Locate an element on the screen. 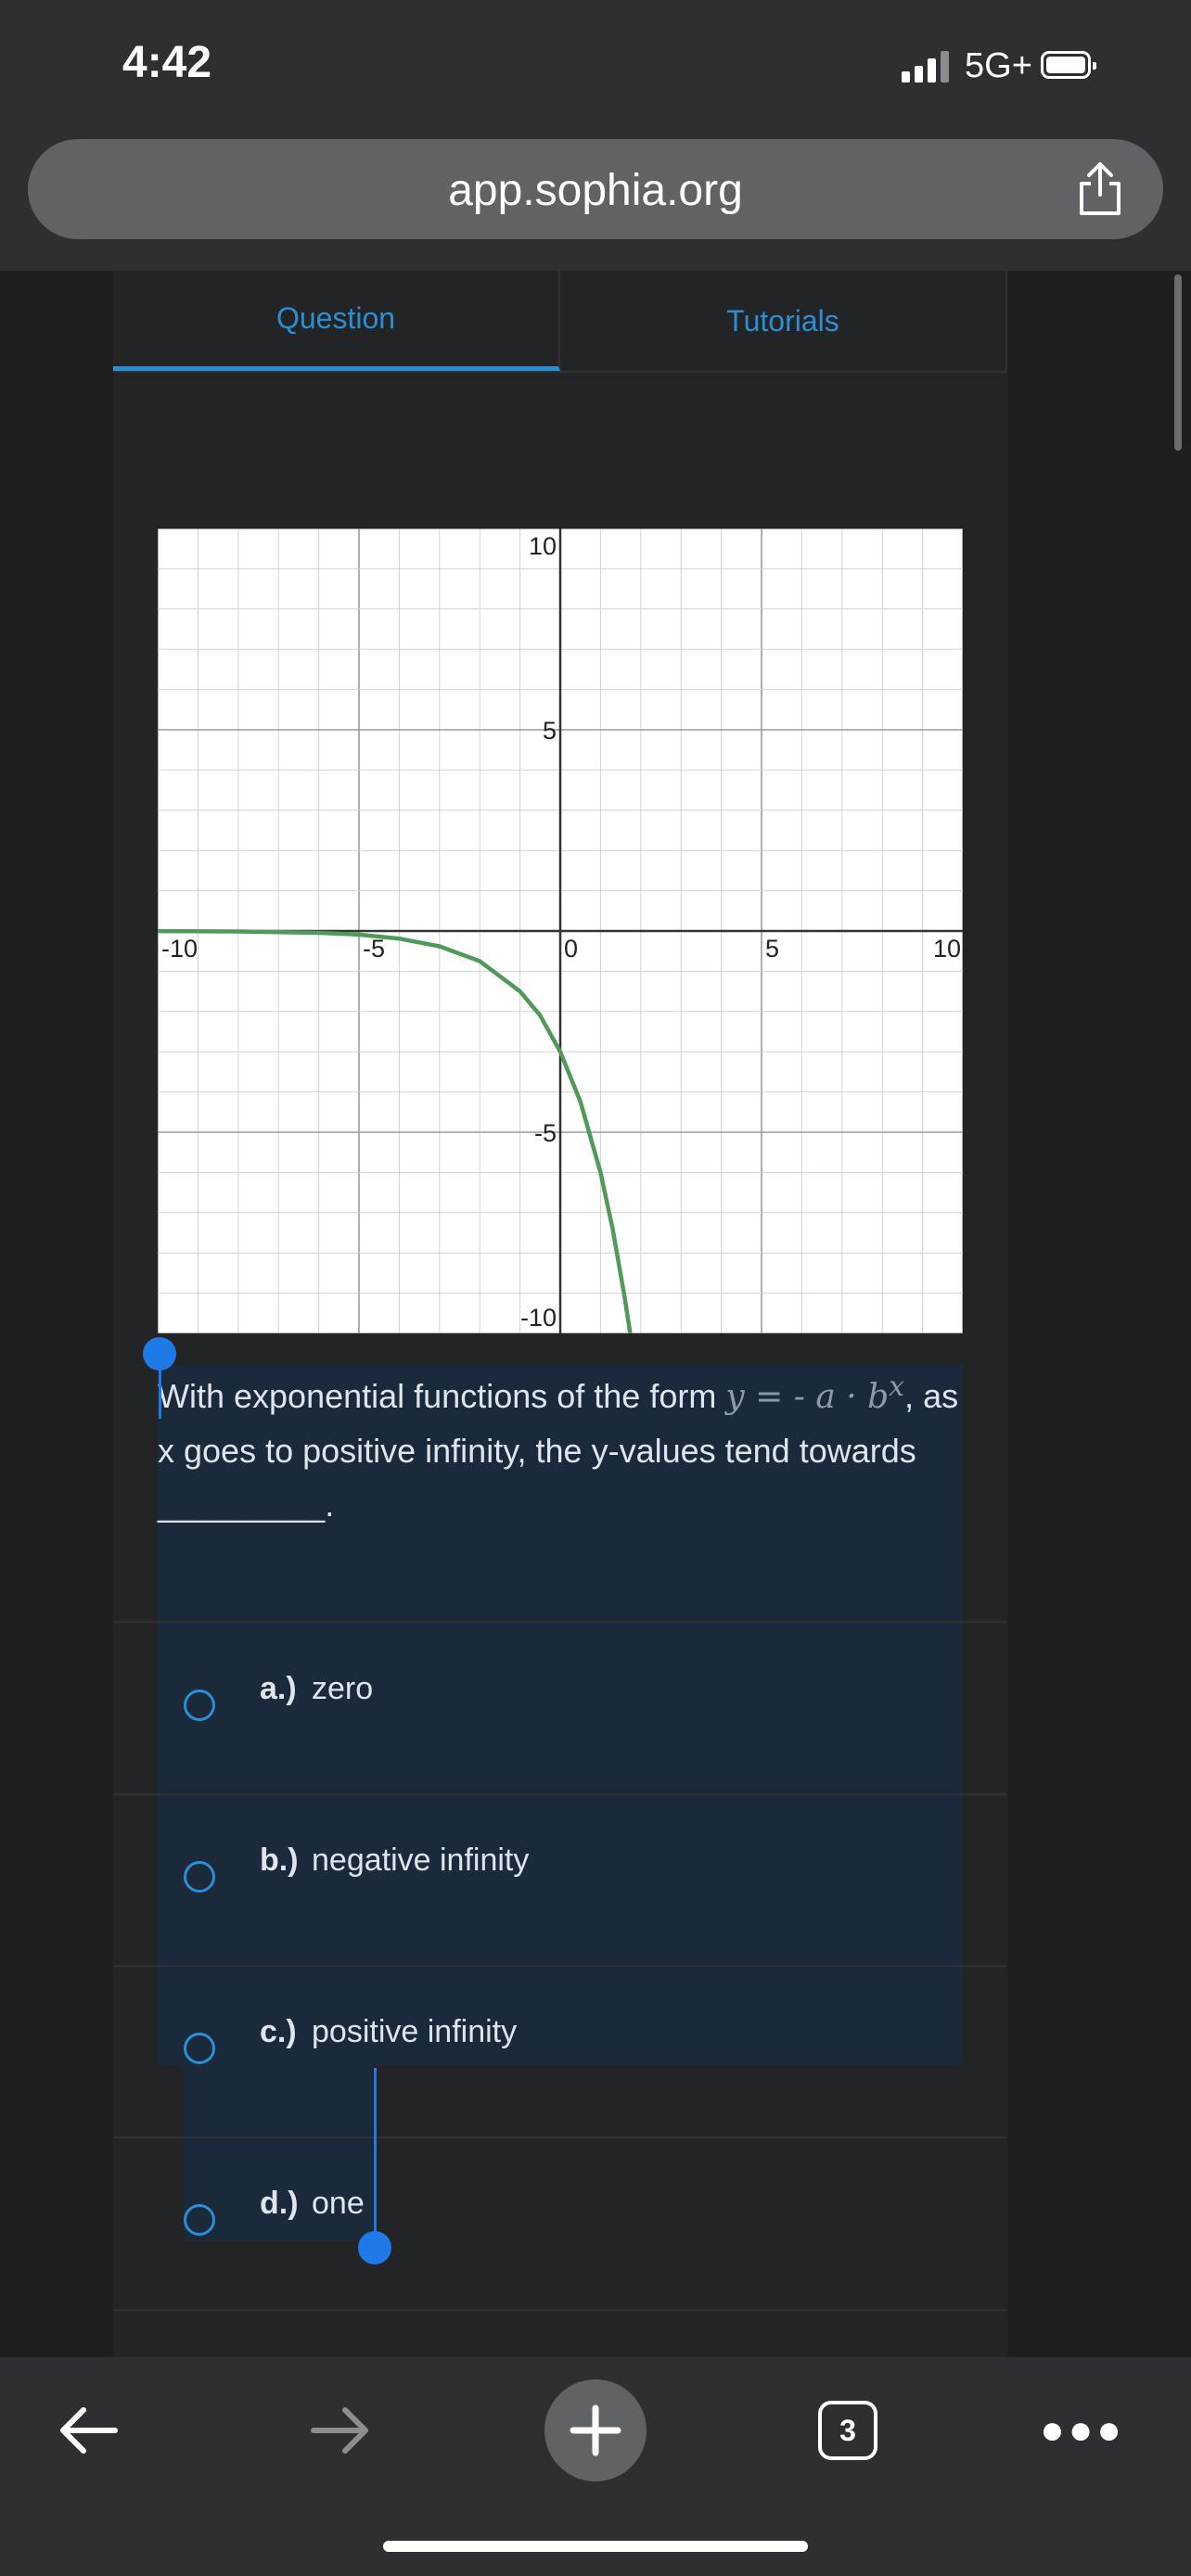 The image size is (1191, 2576). y-tick-label: 5 is located at coordinates (550, 731).